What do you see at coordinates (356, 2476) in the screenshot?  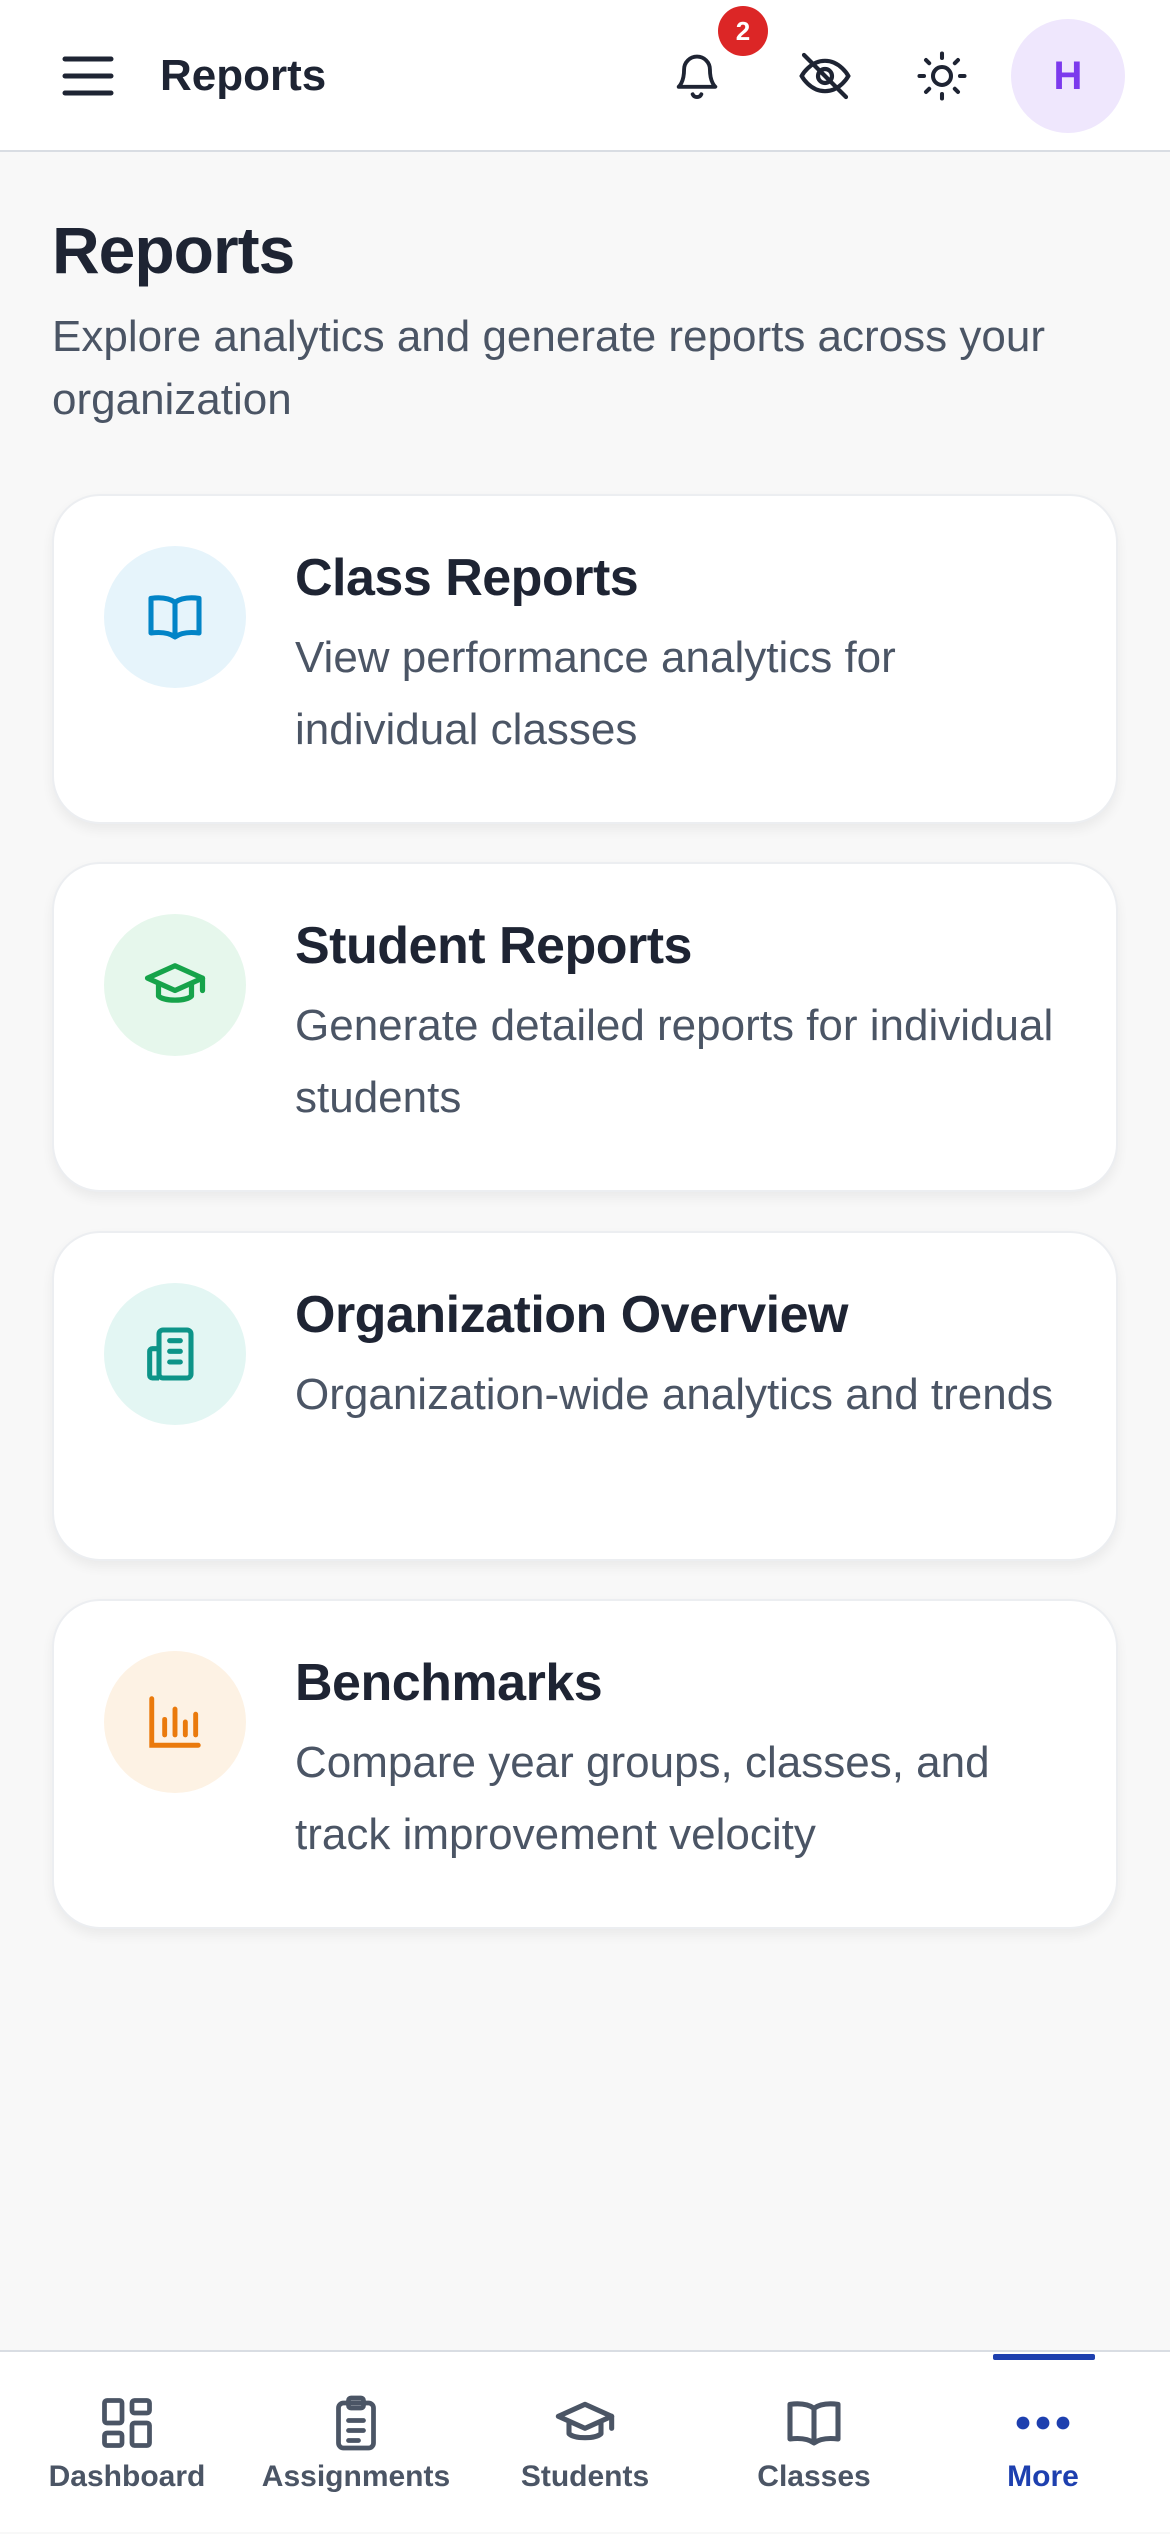 I see `nav-label: Assignments` at bounding box center [356, 2476].